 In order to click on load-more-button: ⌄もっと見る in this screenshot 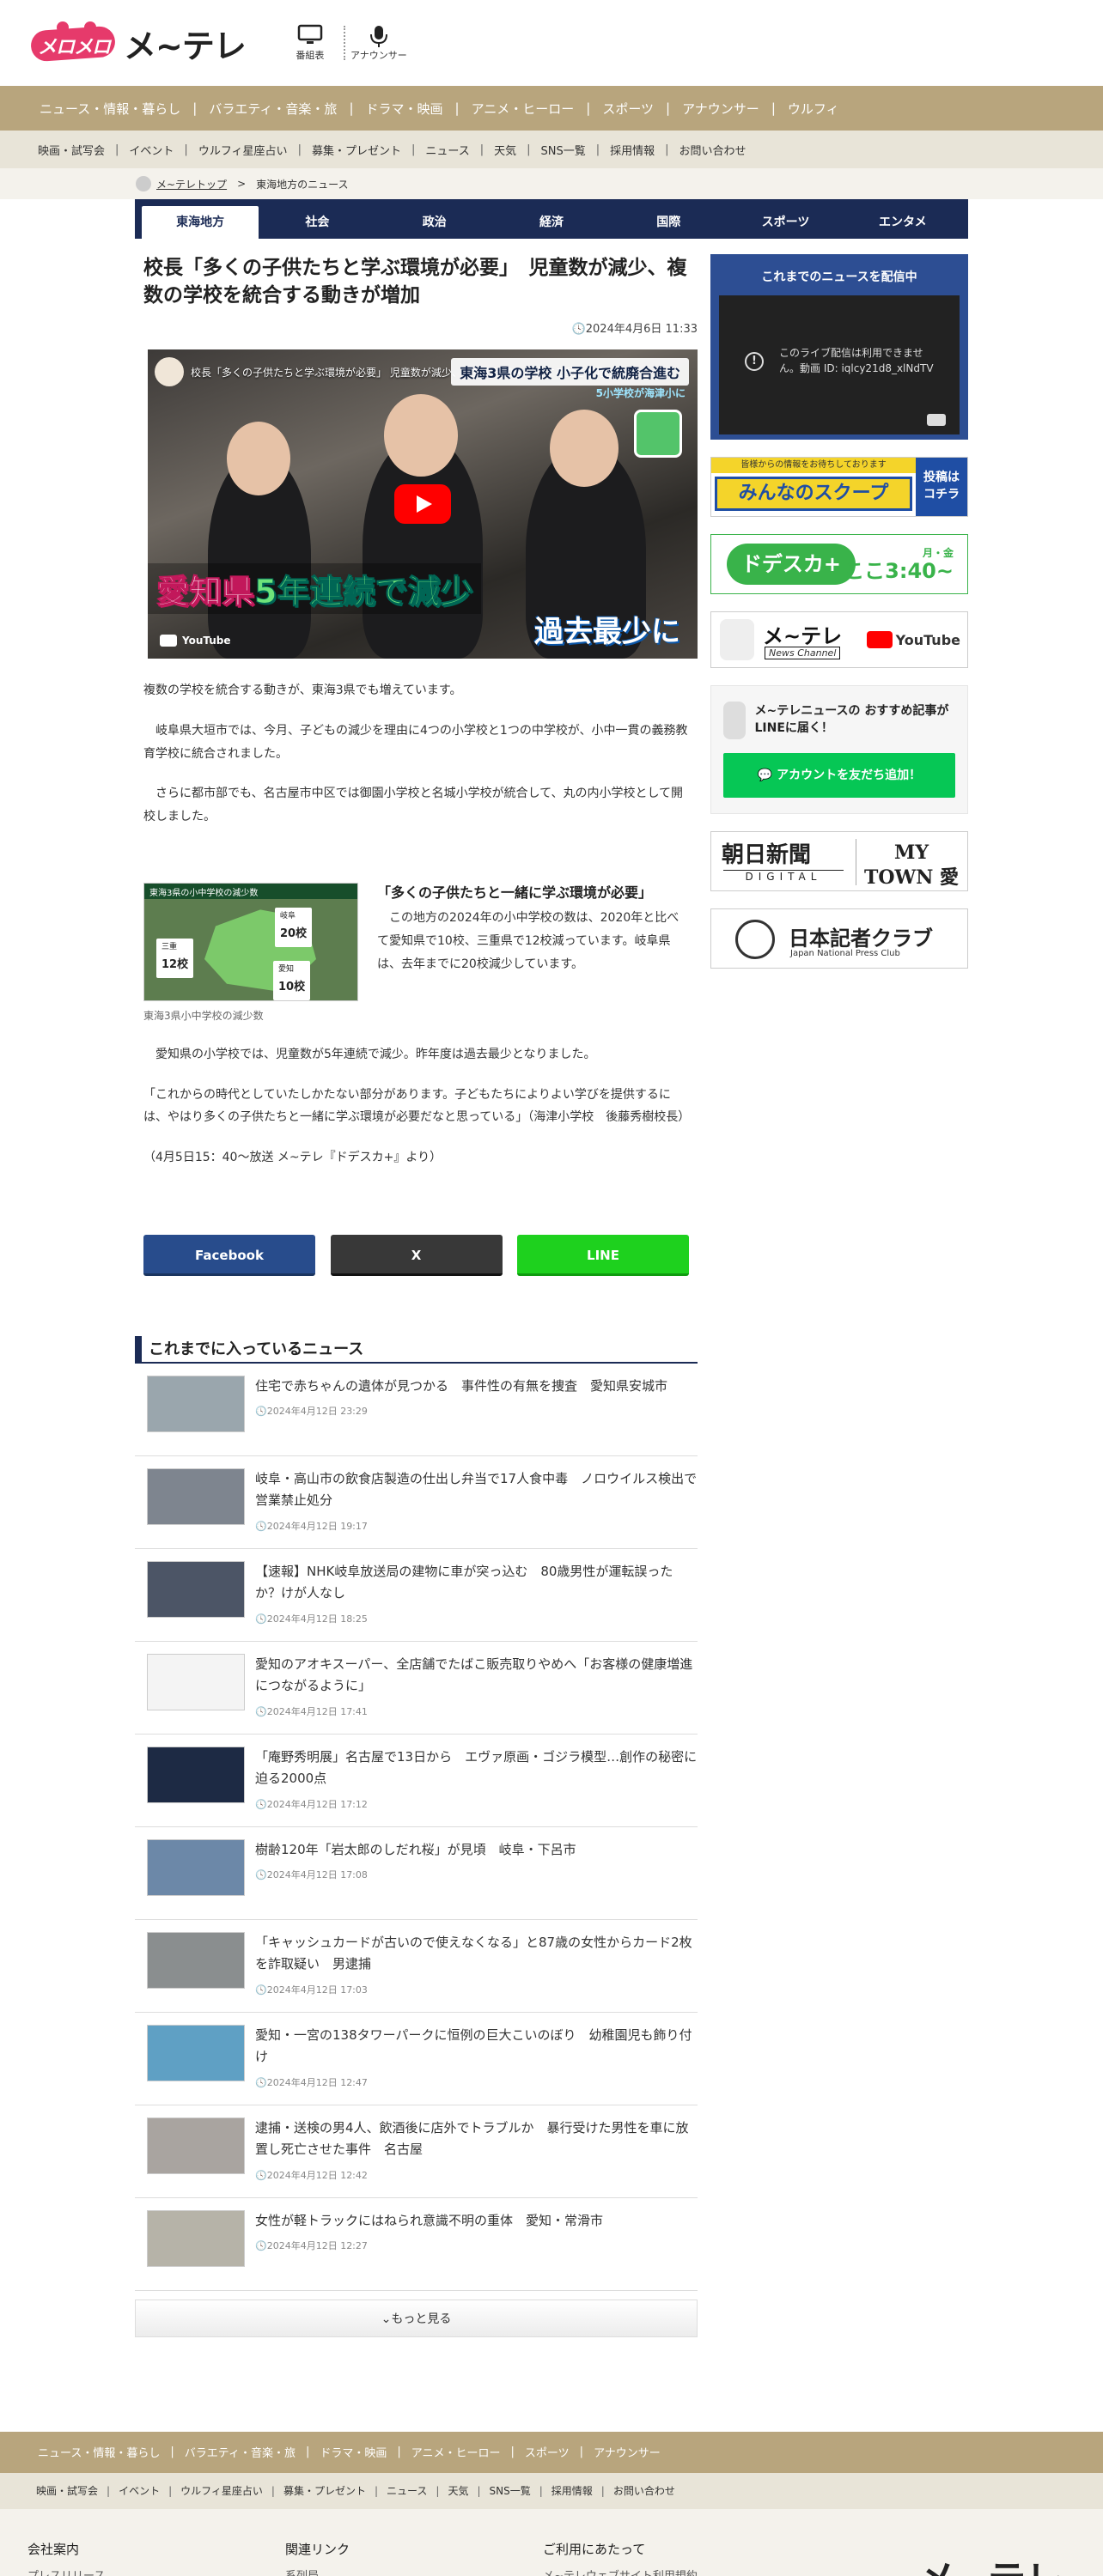, I will do `click(416, 2318)`.